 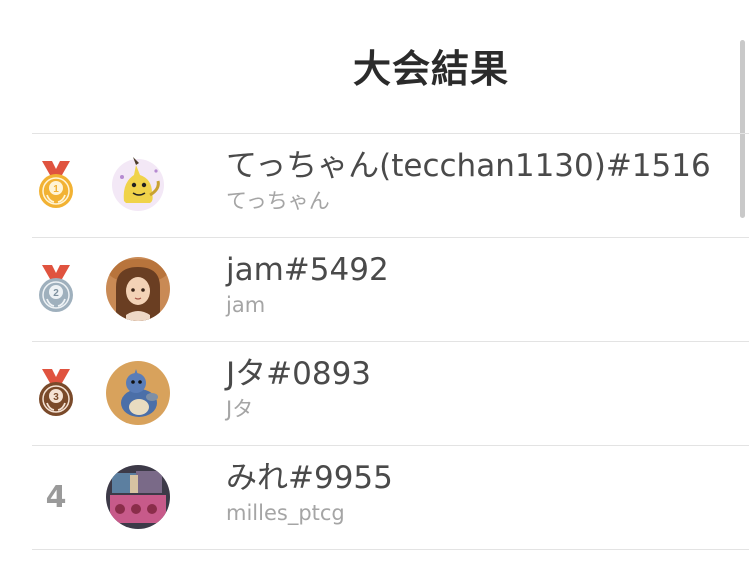 I want to click on gold-medal-icon: 1, so click(x=56, y=184).